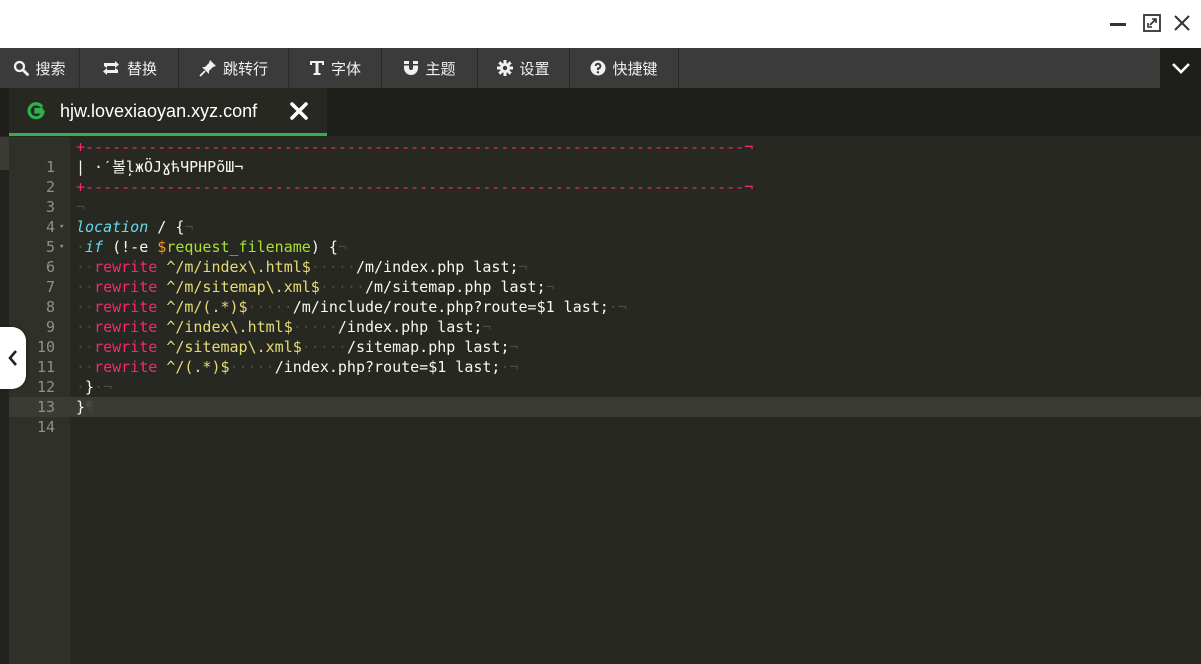 This screenshot has width=1201, height=664. I want to click on close-x-icon, so click(299, 111).